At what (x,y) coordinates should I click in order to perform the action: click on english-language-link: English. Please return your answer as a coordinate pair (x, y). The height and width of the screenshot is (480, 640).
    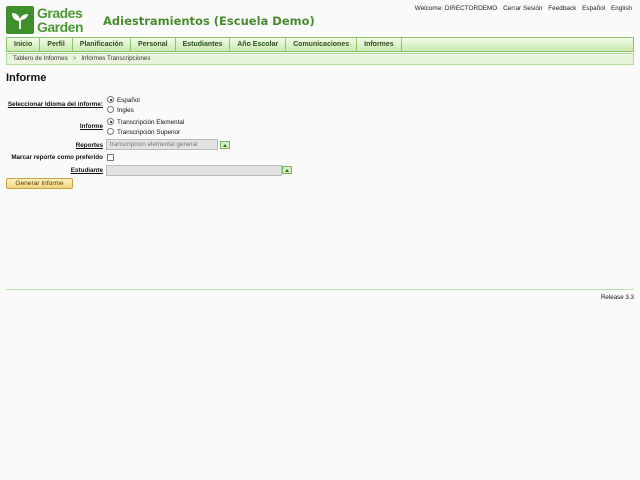
    Looking at the image, I should click on (621, 8).